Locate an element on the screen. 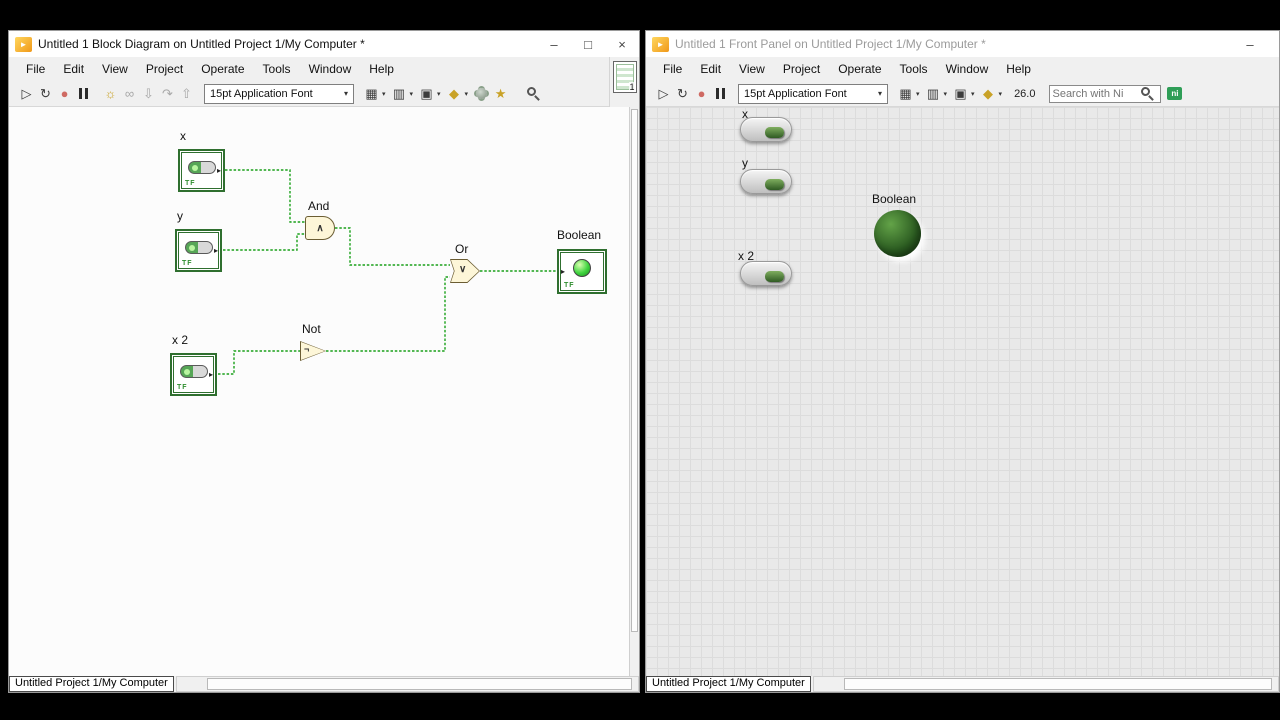 This screenshot has height=720, width=1280. search-input is located at coordinates (1096, 93).